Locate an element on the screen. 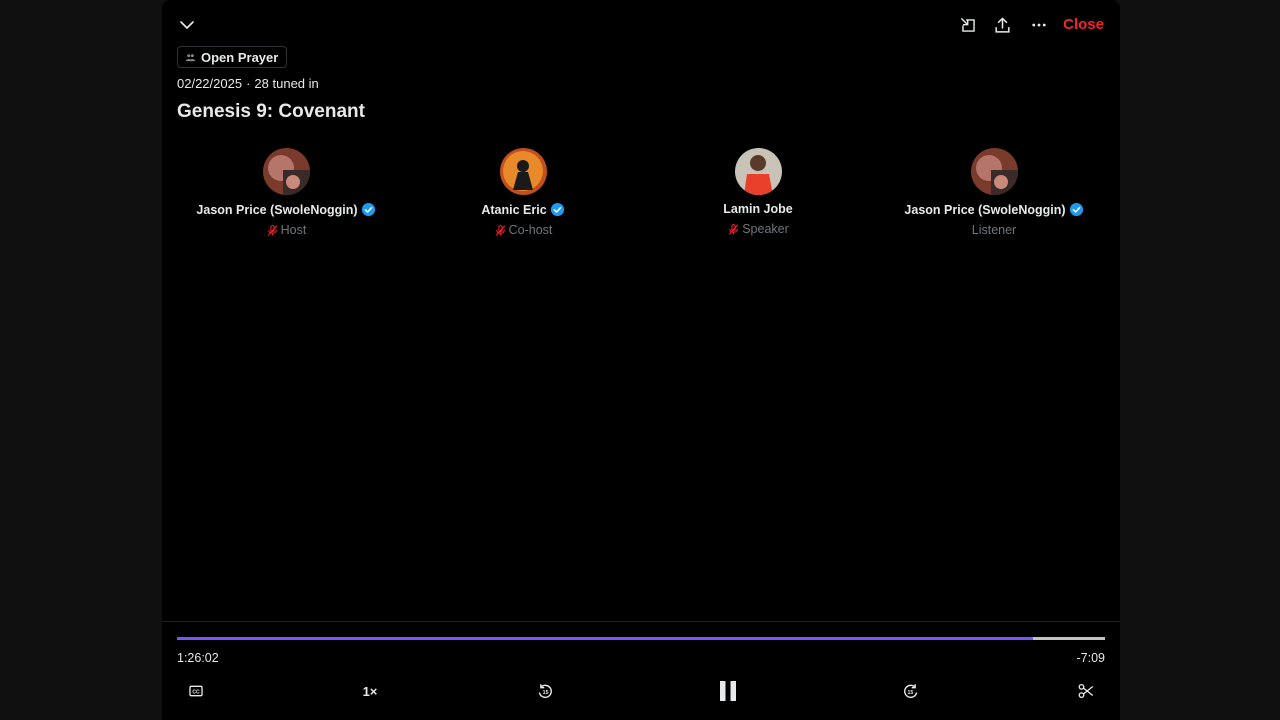 Image resolution: width=1280 pixels, height=720 pixels. space-date: 02/22/2025 is located at coordinates (210, 83).